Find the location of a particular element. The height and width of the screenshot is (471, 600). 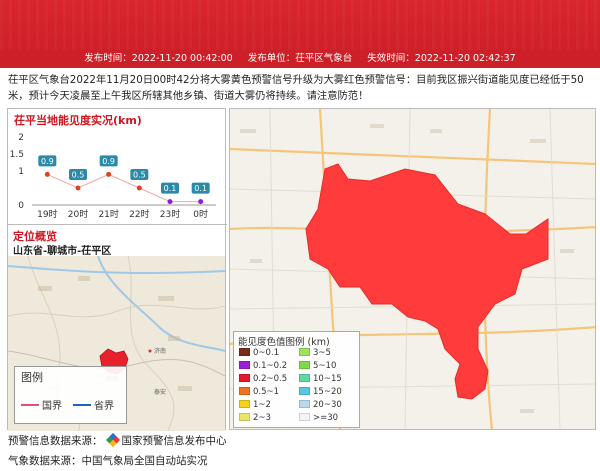

visibility-legend-title: 能见度色值图例 (km) is located at coordinates (284, 342).